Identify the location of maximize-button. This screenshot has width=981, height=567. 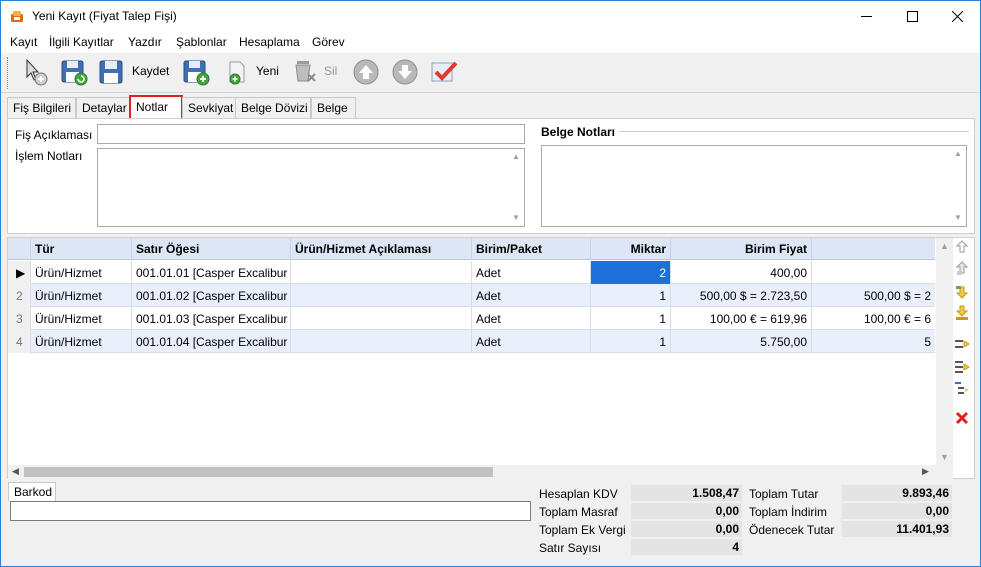
(912, 16).